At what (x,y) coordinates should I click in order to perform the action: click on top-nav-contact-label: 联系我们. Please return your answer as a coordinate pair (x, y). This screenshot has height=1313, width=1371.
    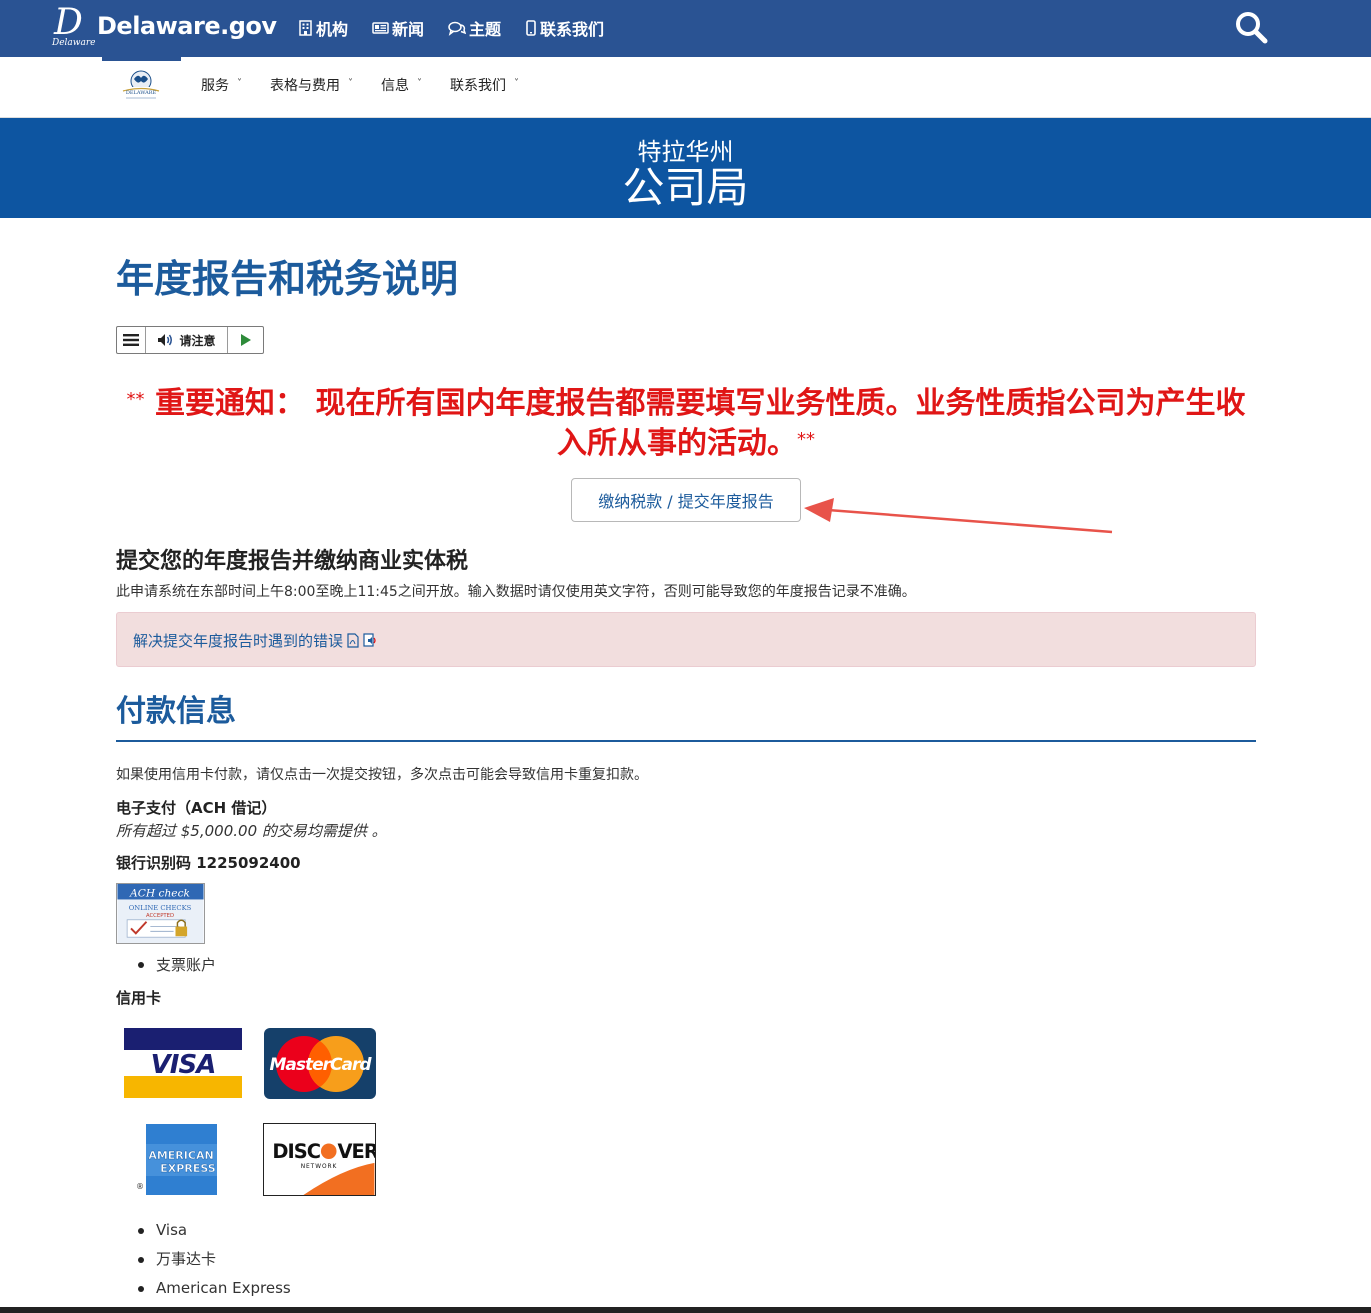
    Looking at the image, I should click on (572, 29).